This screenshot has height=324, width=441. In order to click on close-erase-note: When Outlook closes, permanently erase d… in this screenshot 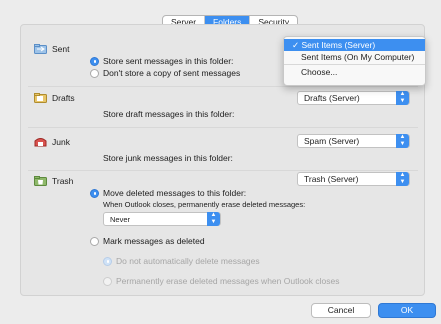, I will do `click(204, 204)`.